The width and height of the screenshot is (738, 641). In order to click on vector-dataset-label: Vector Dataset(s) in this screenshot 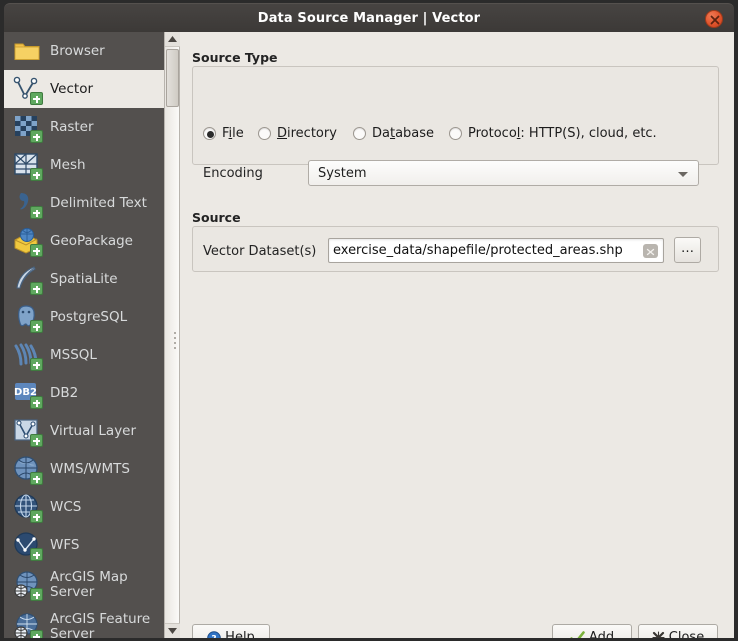, I will do `click(260, 251)`.